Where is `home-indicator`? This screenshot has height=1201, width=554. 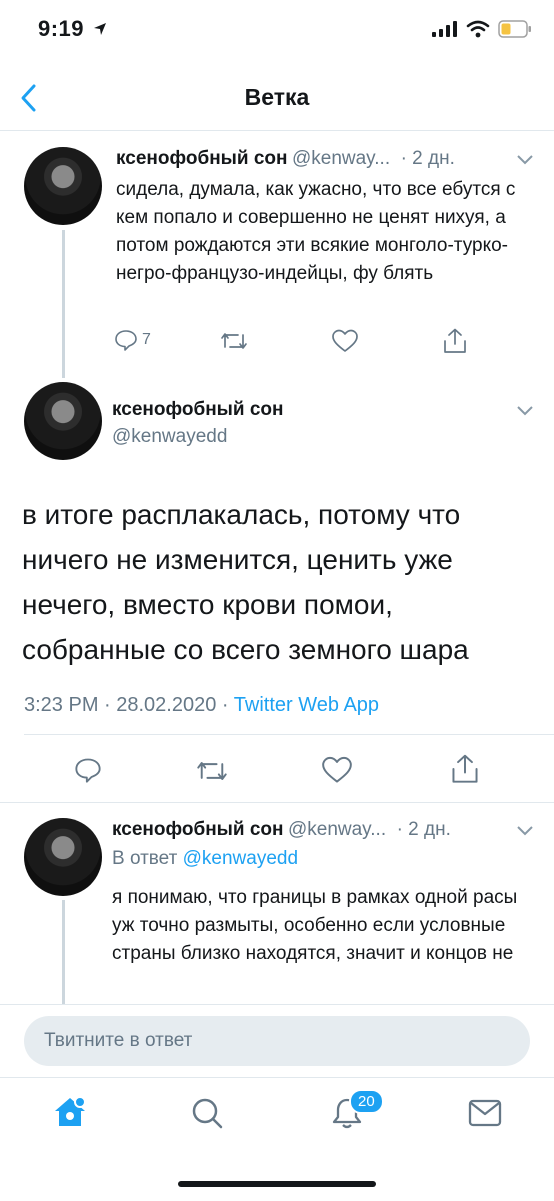
home-indicator is located at coordinates (277, 1184).